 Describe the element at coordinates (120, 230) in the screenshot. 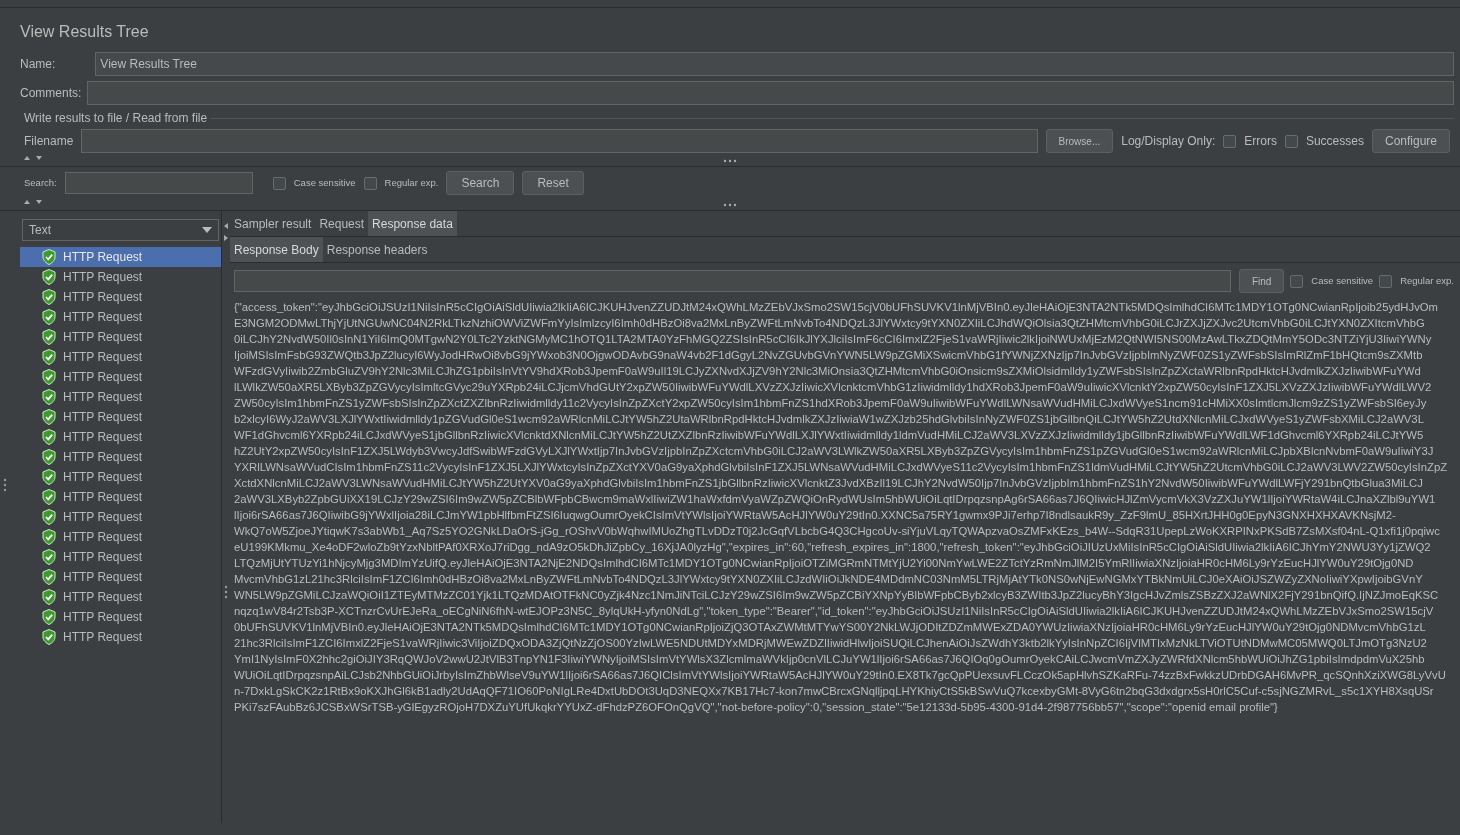

I see `renderer-dropdown: Text` at that location.